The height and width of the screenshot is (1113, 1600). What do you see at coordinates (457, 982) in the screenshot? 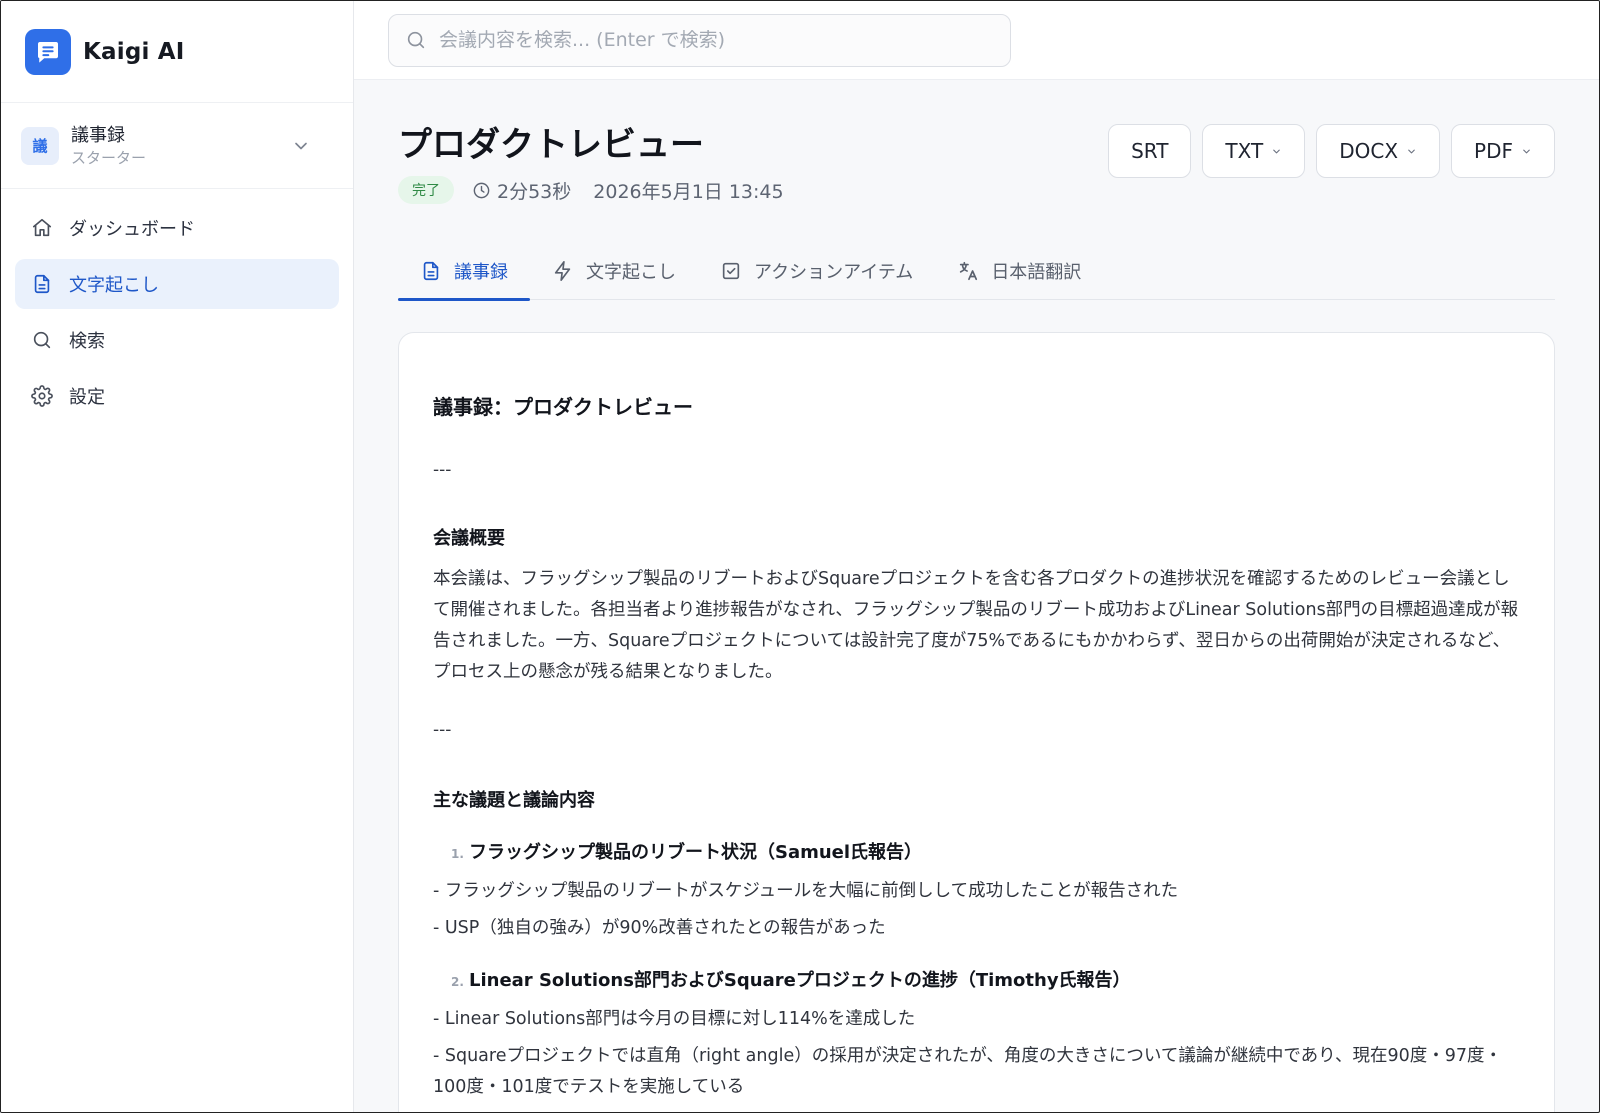
I see `topic-number: 2.` at bounding box center [457, 982].